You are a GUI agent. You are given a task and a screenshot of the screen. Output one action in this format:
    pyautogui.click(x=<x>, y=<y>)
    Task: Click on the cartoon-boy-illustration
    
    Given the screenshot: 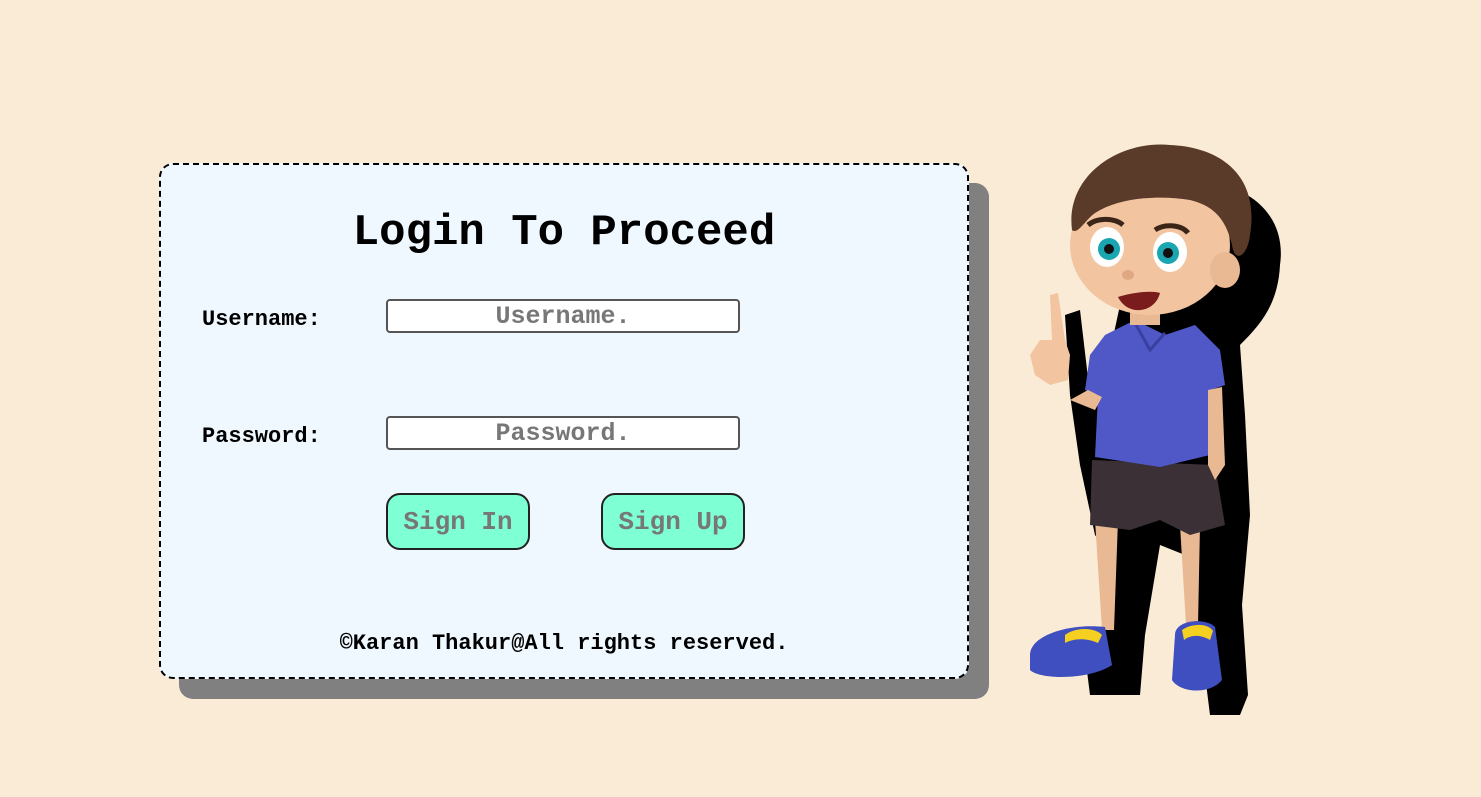 What is the action you would take?
    pyautogui.click(x=1155, y=430)
    